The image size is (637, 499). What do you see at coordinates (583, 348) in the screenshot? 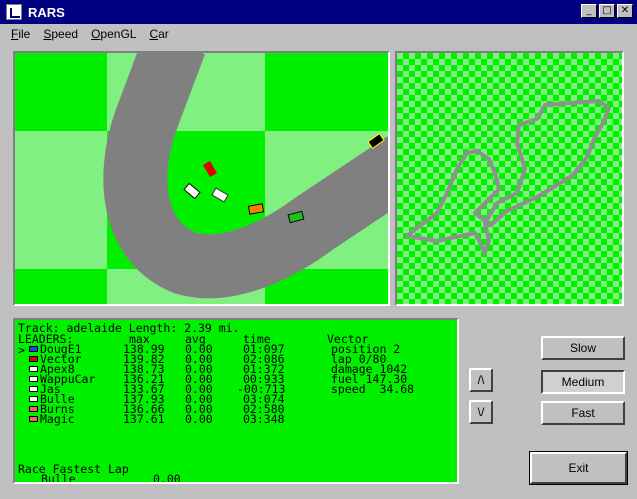
I see `slow-button: Slow` at bounding box center [583, 348].